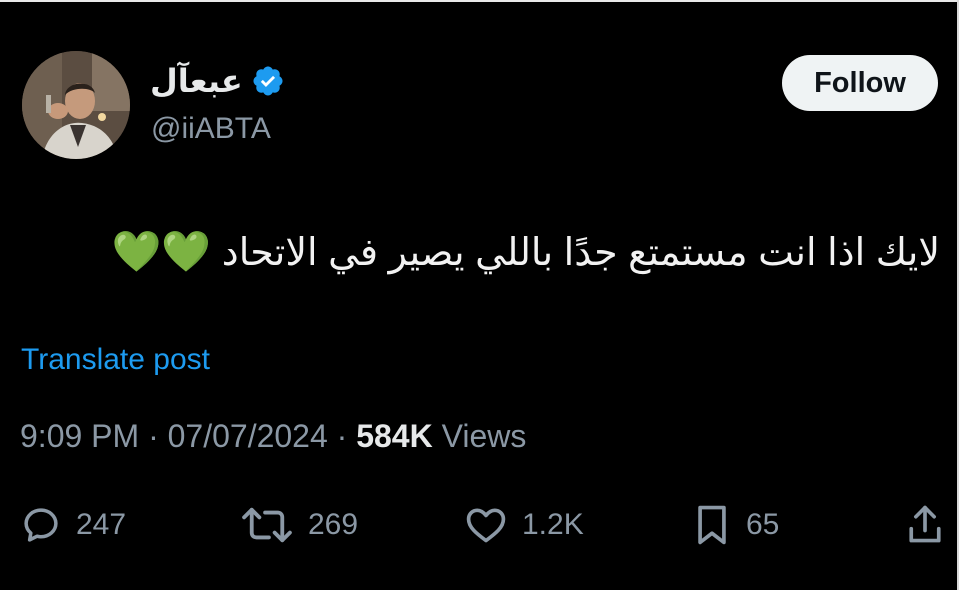 This screenshot has height=590, width=959. I want to click on share-button, so click(925, 525).